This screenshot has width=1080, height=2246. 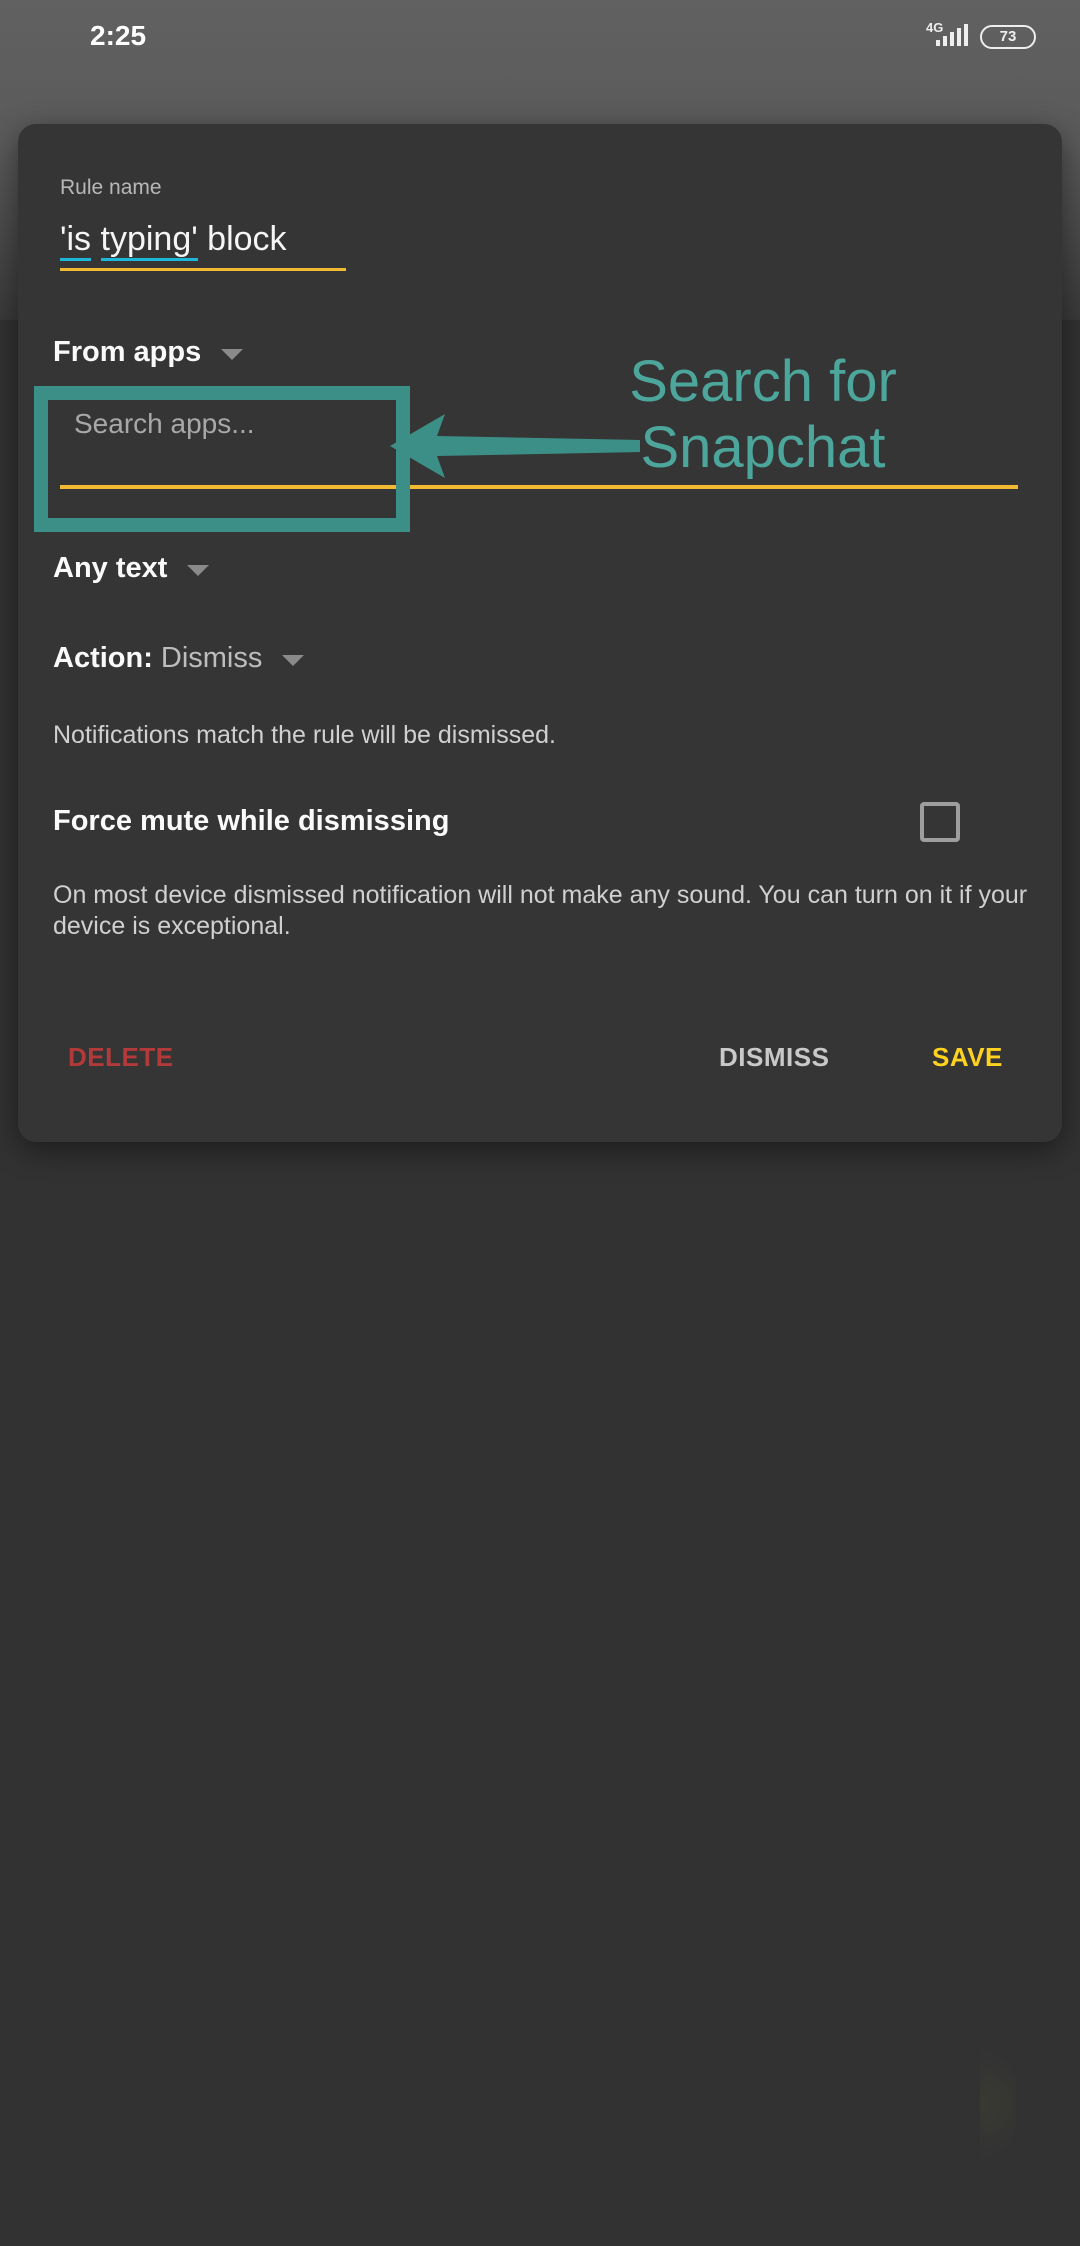 What do you see at coordinates (76, 240) in the screenshot?
I see `rule-name-word: 'is` at bounding box center [76, 240].